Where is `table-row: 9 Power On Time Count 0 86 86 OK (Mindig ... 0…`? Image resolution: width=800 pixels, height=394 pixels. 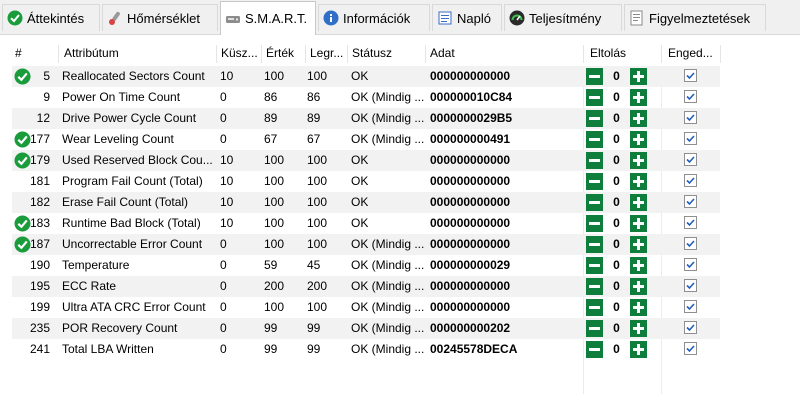 table-row: 9 Power On Time Count 0 86 86 OK (Mindig ... 0… is located at coordinates (366, 97).